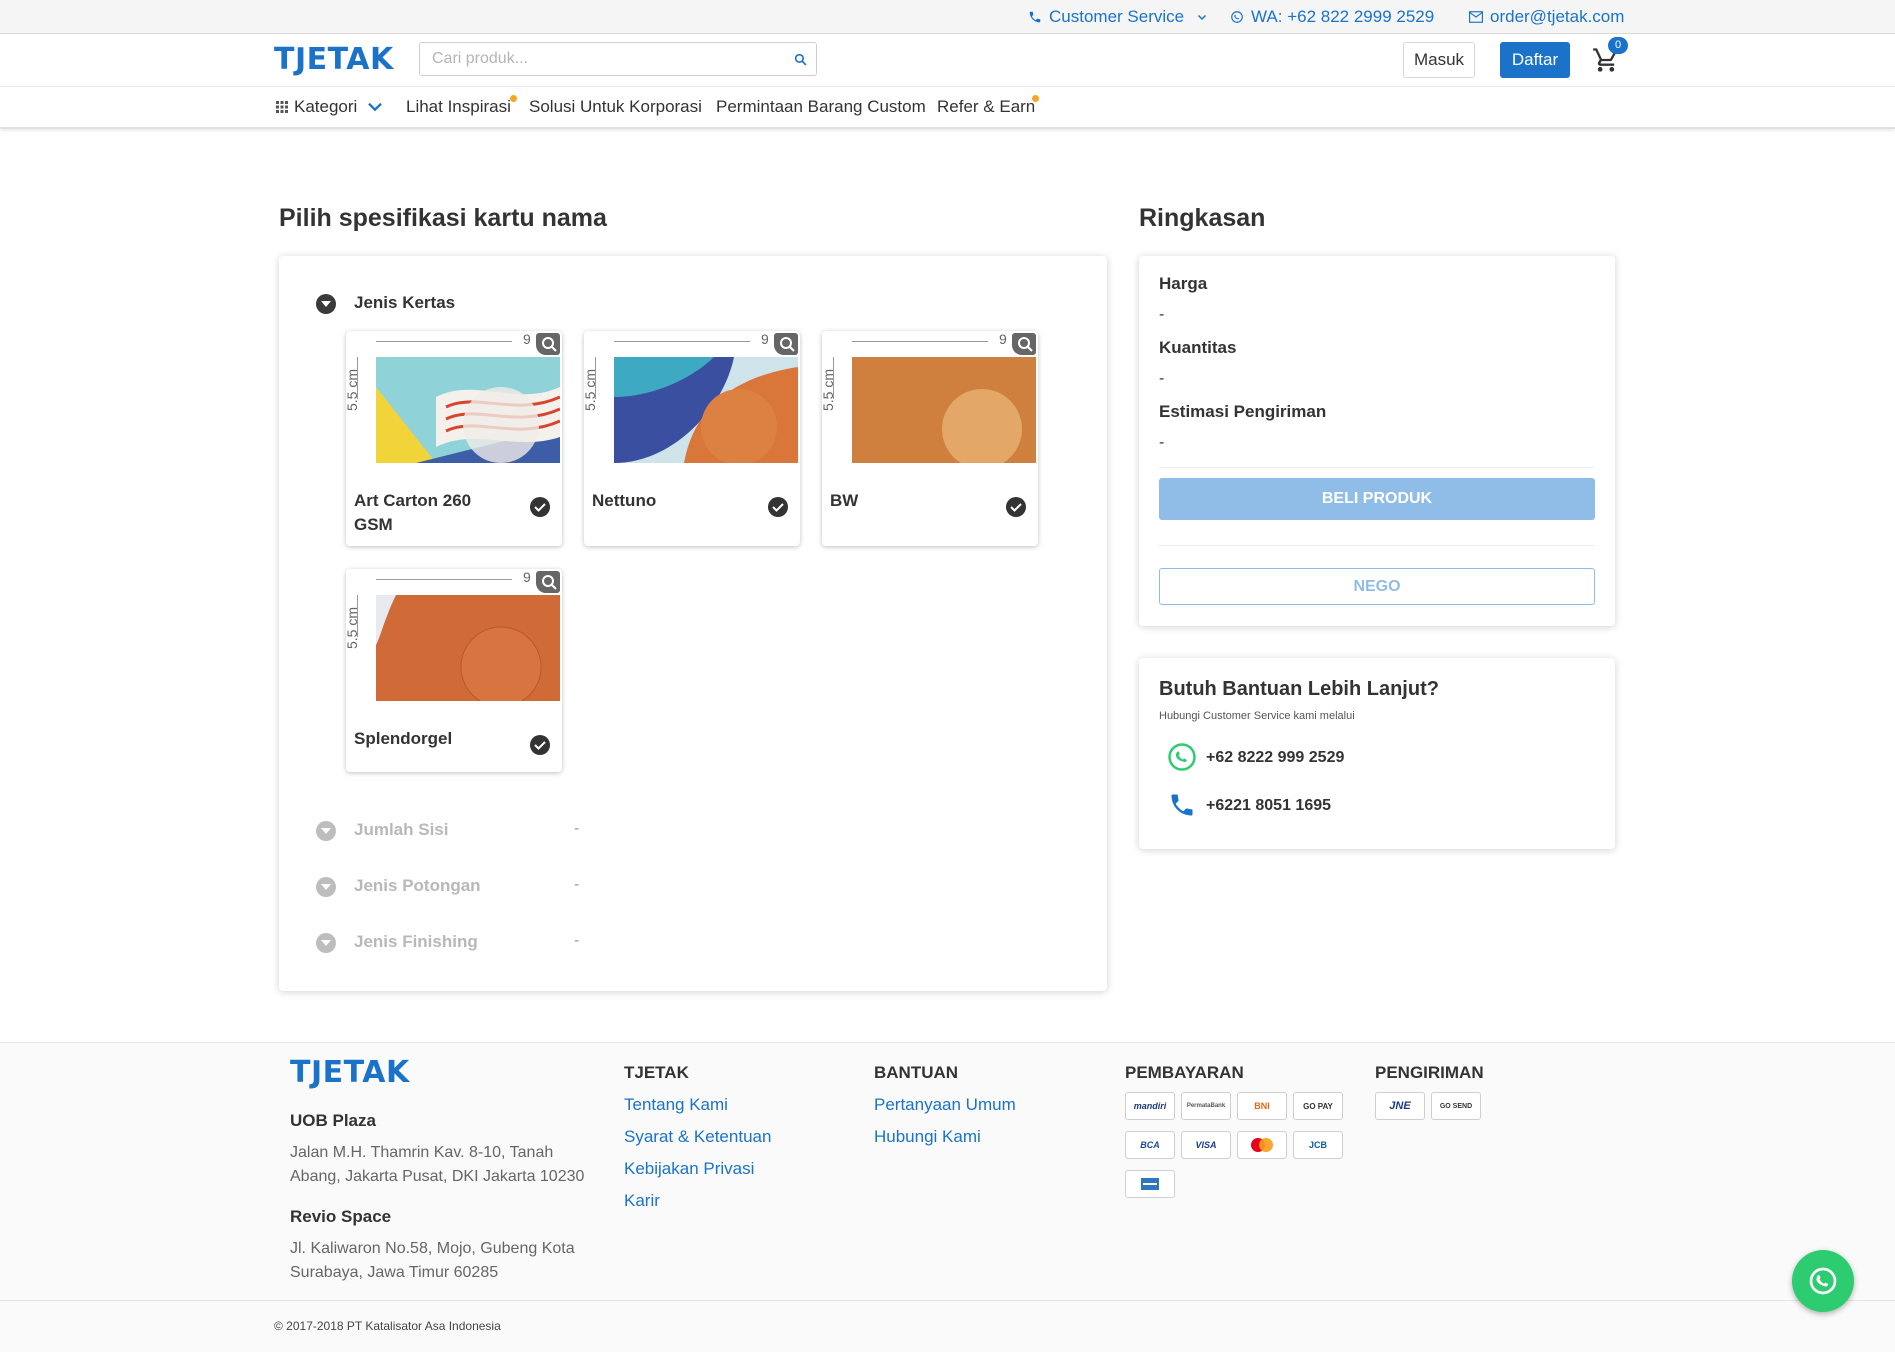  Describe the element at coordinates (1206, 1106) in the screenshot. I see `permatabank-logo: PermataBank` at that location.